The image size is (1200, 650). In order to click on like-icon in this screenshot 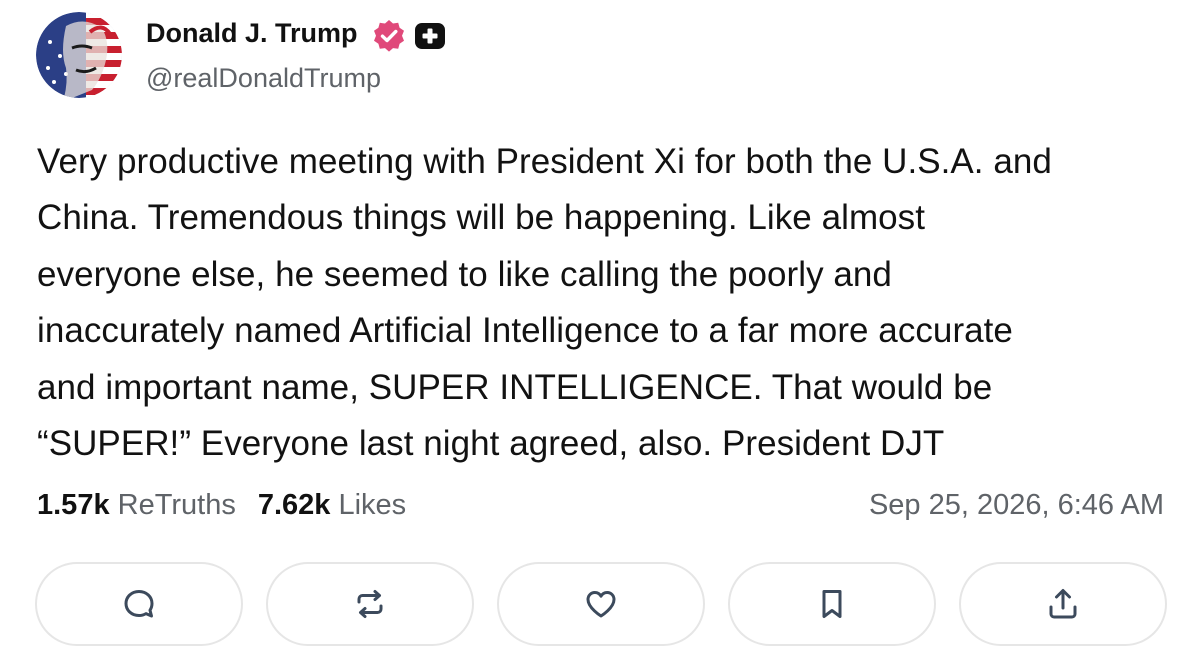, I will do `click(601, 604)`.